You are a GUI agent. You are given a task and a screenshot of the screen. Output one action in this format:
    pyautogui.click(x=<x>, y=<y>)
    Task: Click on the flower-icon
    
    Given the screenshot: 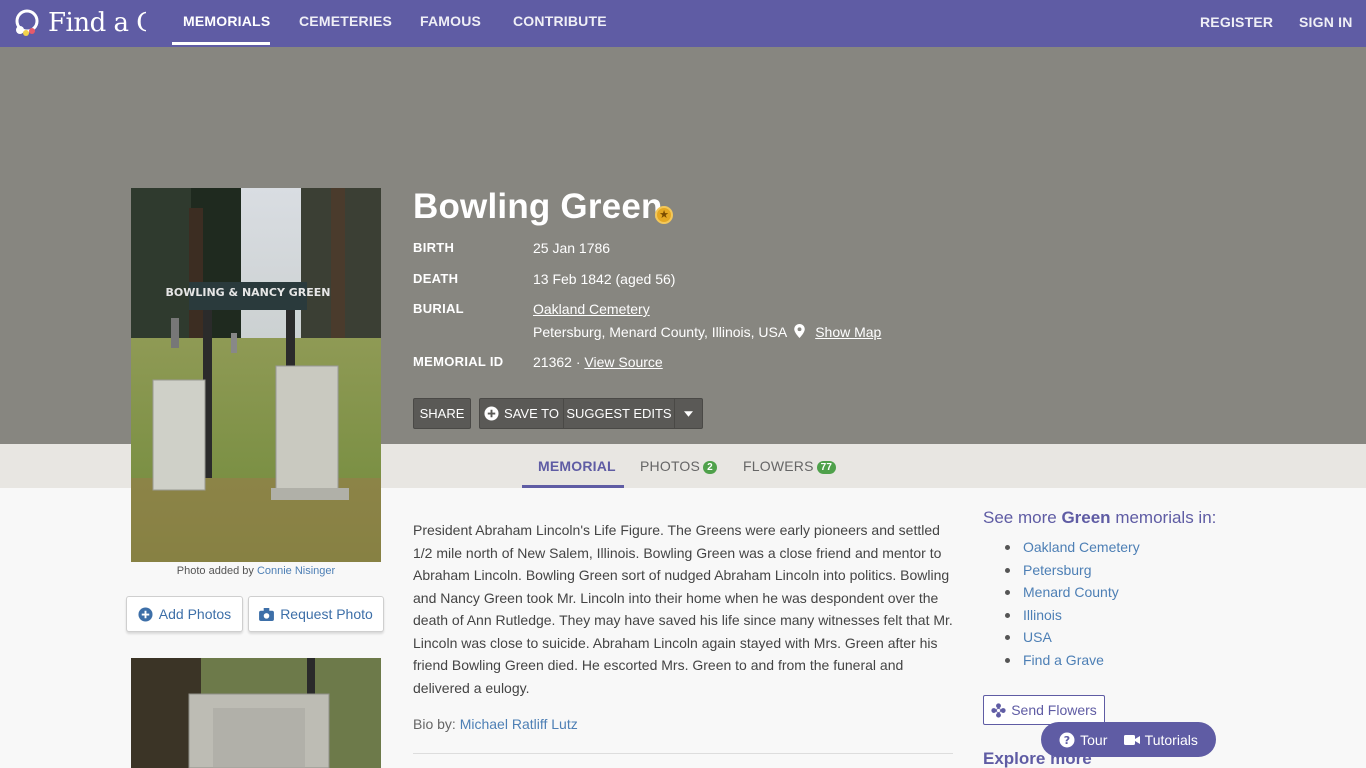 What is the action you would take?
    pyautogui.click(x=998, y=710)
    